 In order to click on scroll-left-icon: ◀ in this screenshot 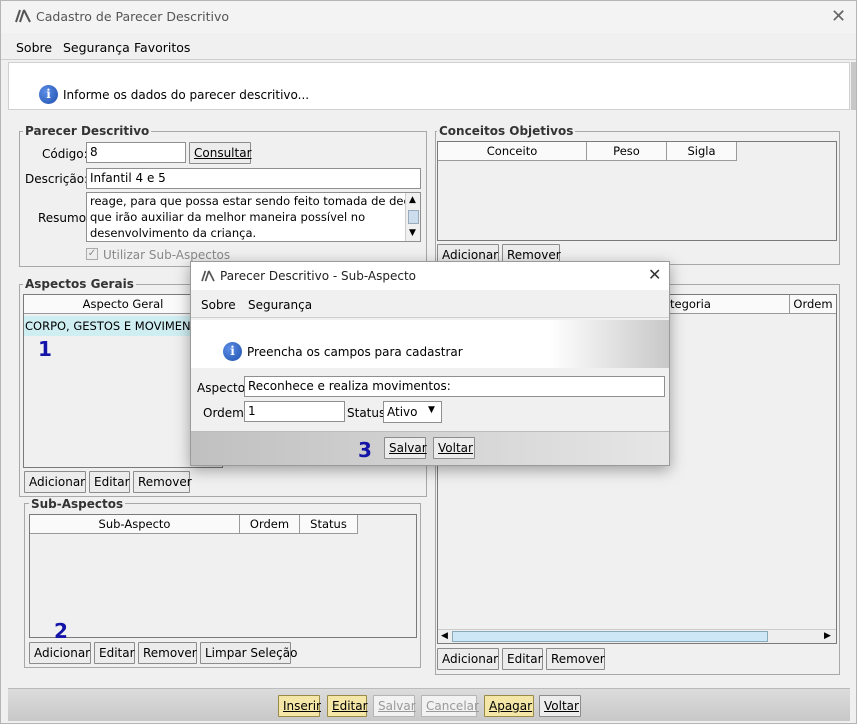, I will do `click(444, 636)`.